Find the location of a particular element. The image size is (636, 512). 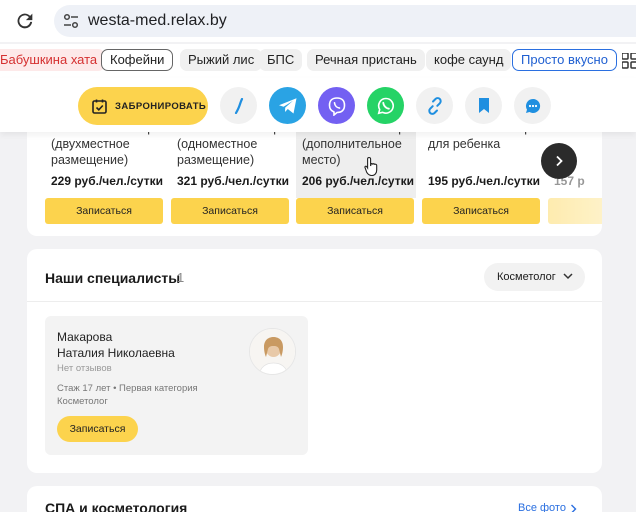

chevron-down-icon is located at coordinates (568, 276).